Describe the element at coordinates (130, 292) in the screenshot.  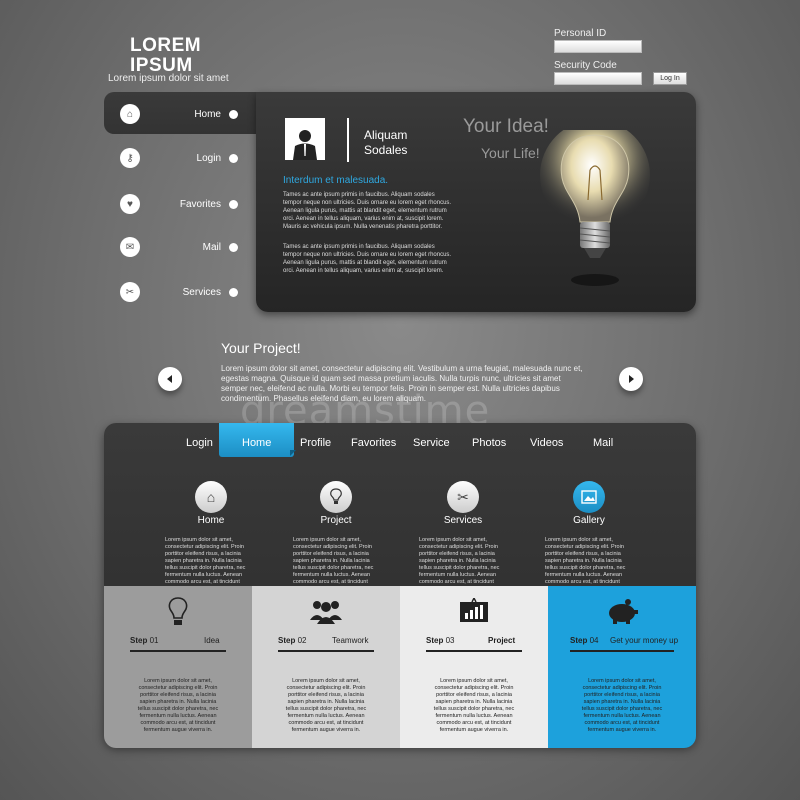
I see `tools-icon: ✂` at that location.